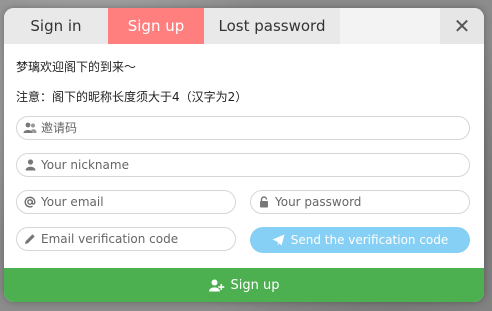  Describe the element at coordinates (278, 240) in the screenshot. I see `paper-plane-icon` at that location.